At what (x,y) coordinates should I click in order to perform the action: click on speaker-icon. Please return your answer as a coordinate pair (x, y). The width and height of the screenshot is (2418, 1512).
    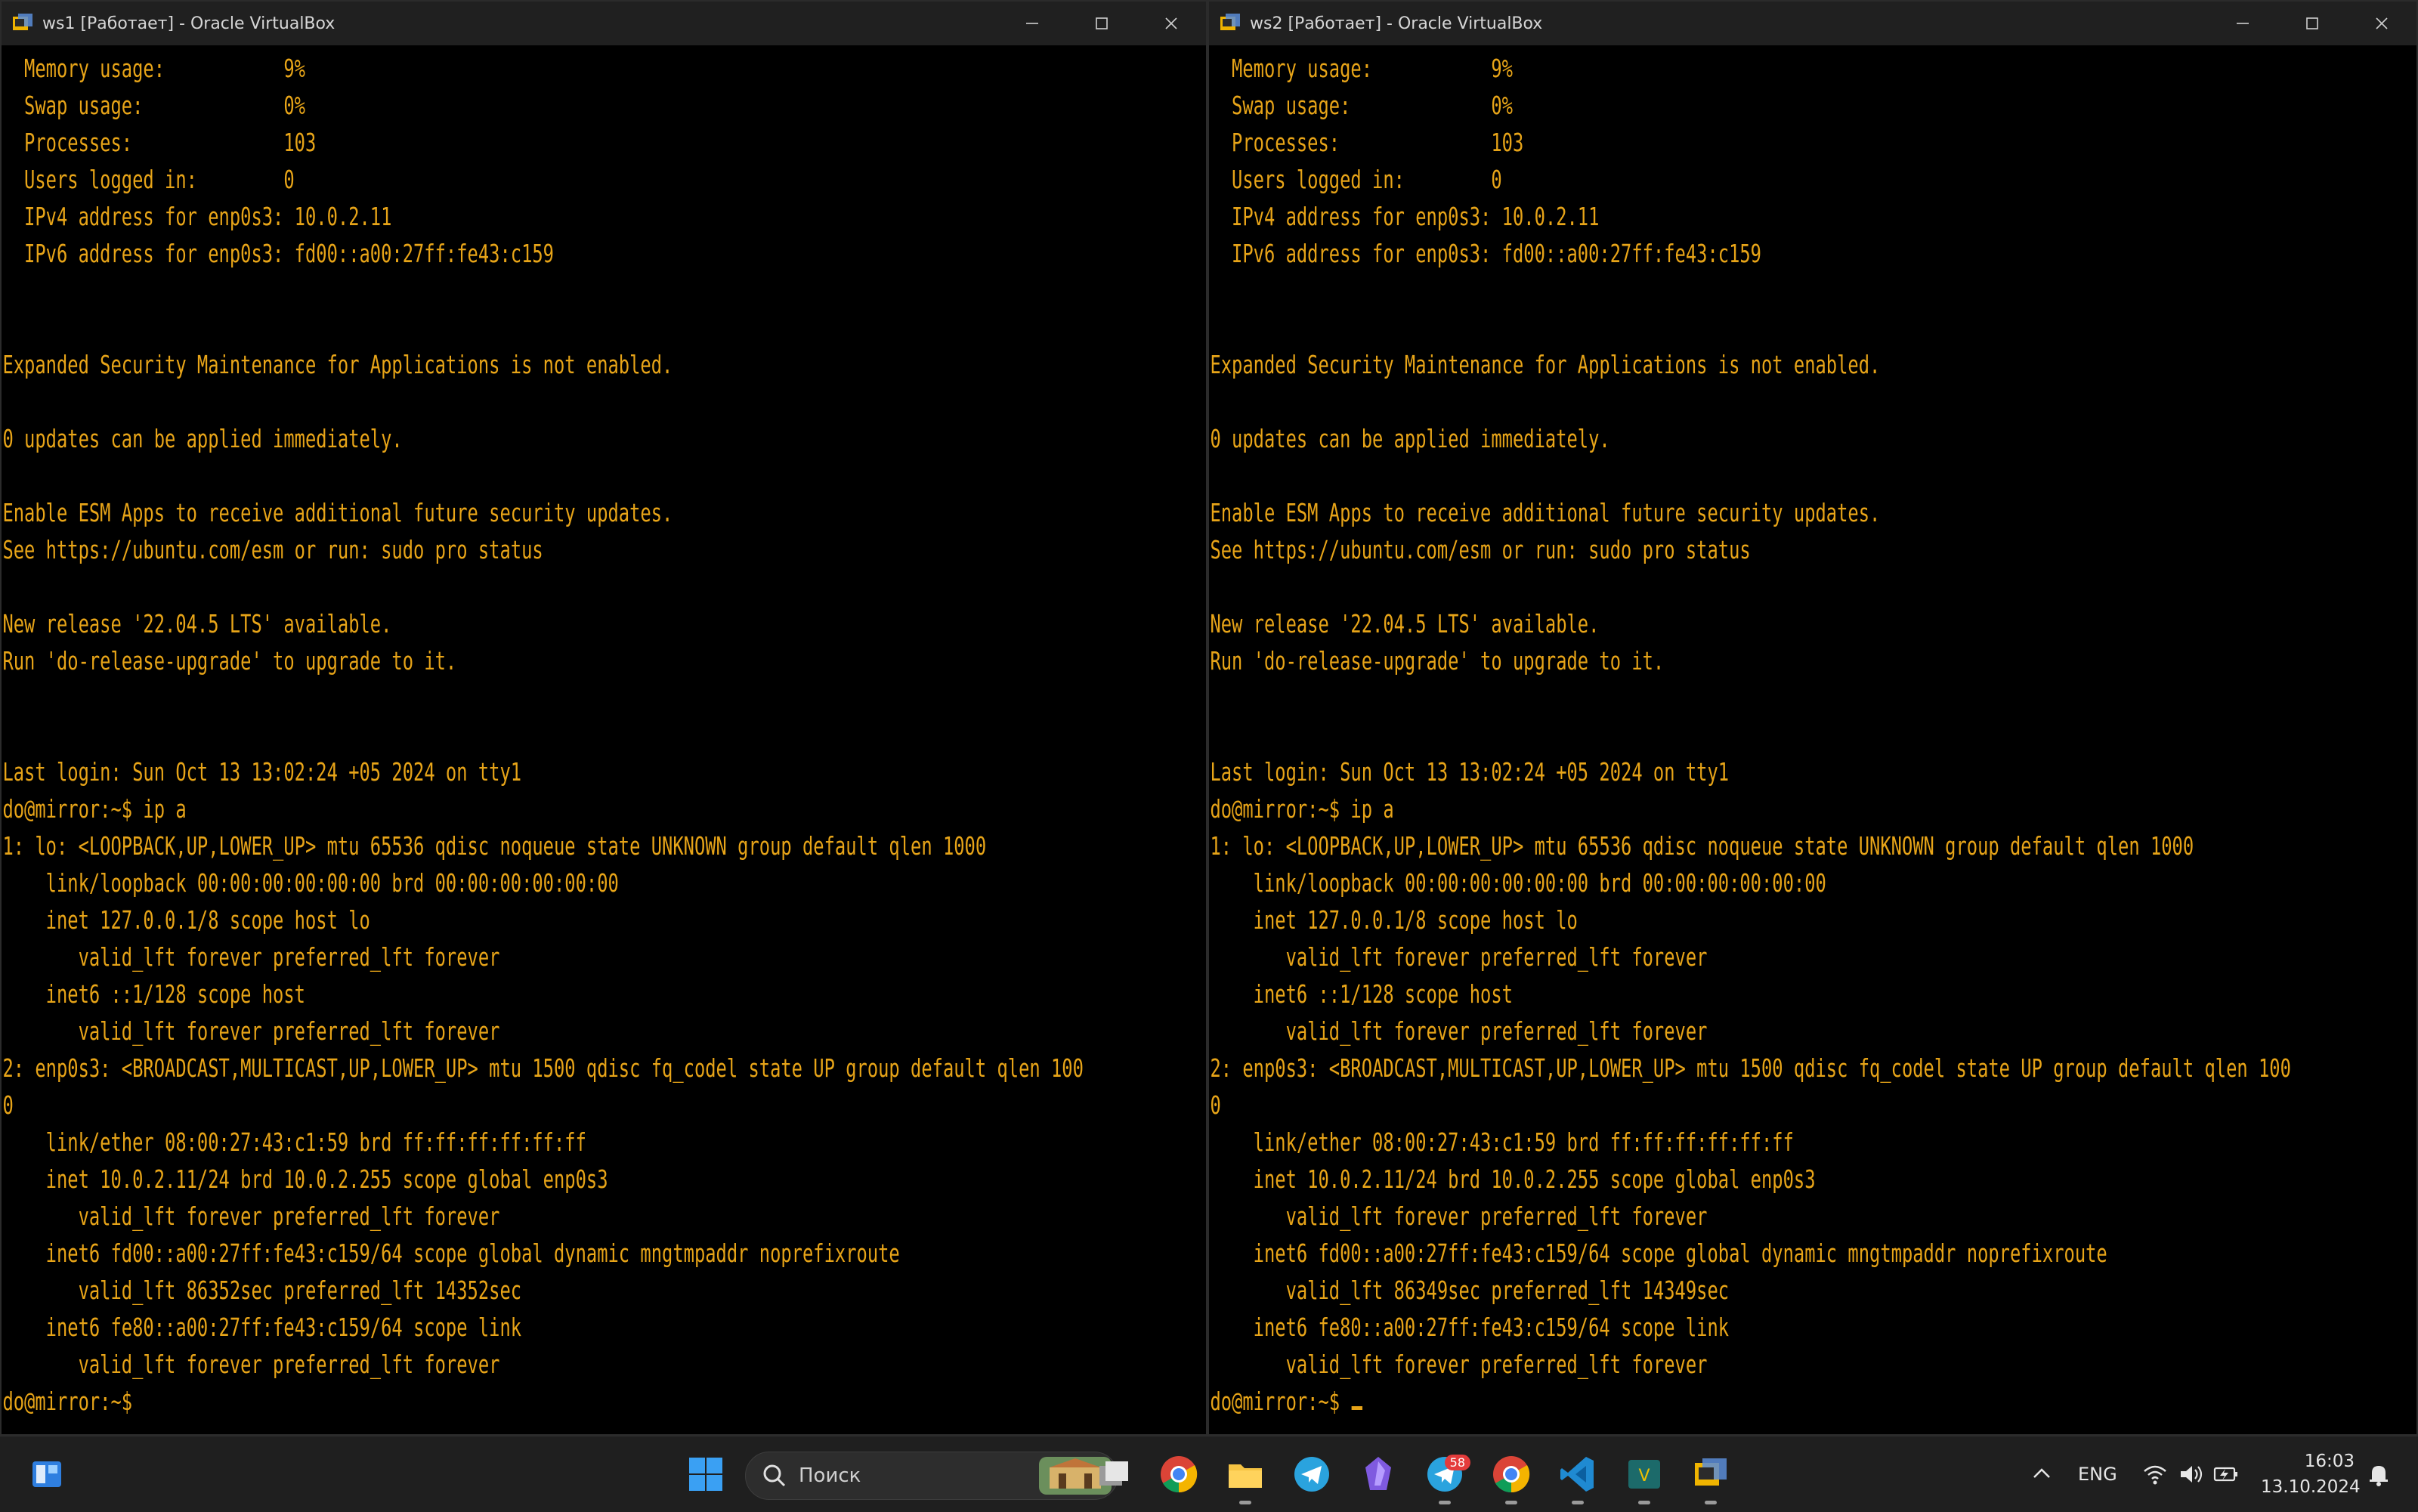
    Looking at the image, I should click on (2192, 1474).